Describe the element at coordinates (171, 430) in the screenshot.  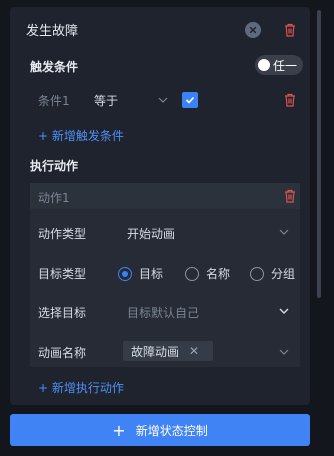
I see `add-state-control-label: 新增状态控制` at that location.